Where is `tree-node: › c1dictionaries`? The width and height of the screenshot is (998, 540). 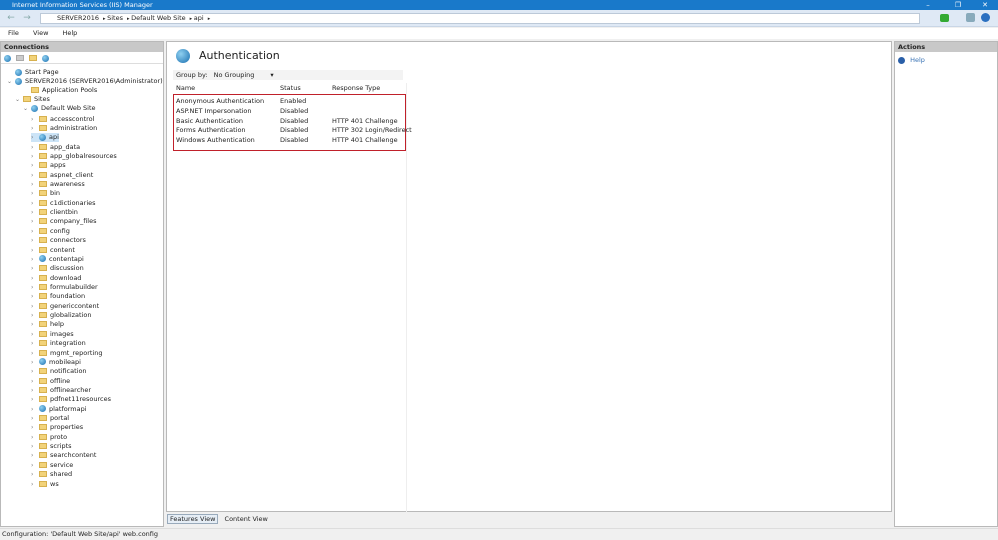
tree-node: › c1dictionaries is located at coordinates (63, 203).